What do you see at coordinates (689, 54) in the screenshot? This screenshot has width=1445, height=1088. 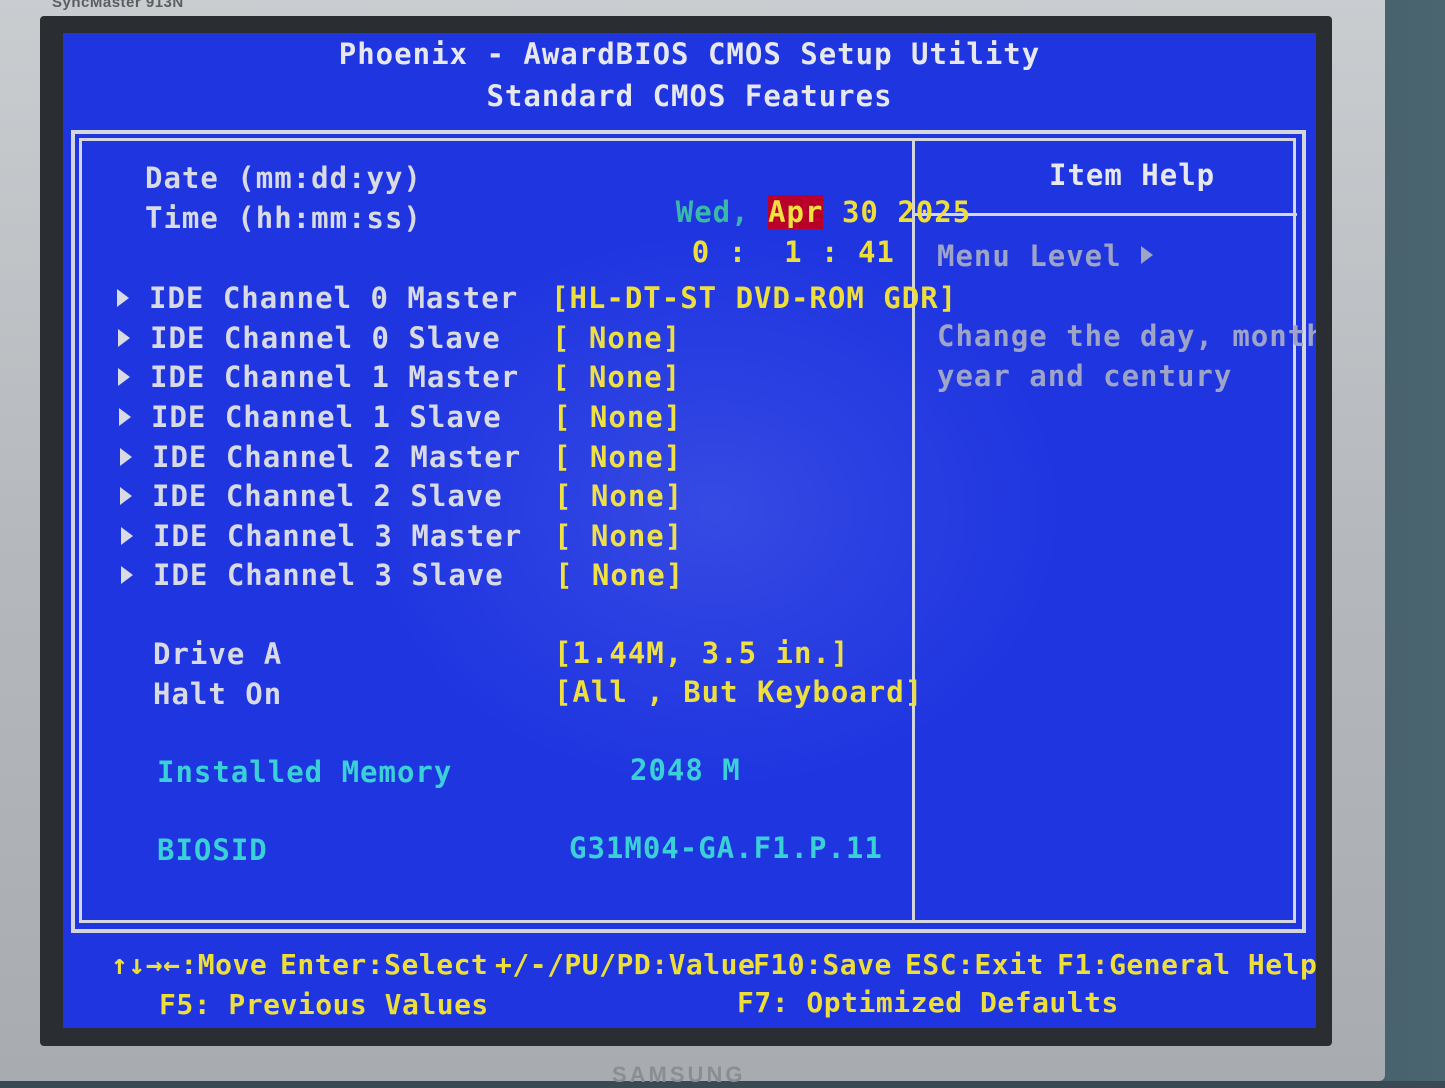 I see `bios-title: Phoenix - AwardBIOS CMOS Setup Utility` at bounding box center [689, 54].